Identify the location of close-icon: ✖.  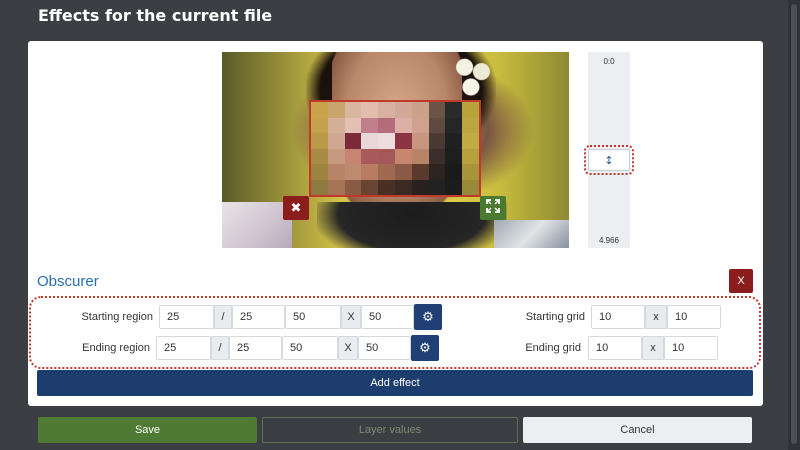
(296, 208).